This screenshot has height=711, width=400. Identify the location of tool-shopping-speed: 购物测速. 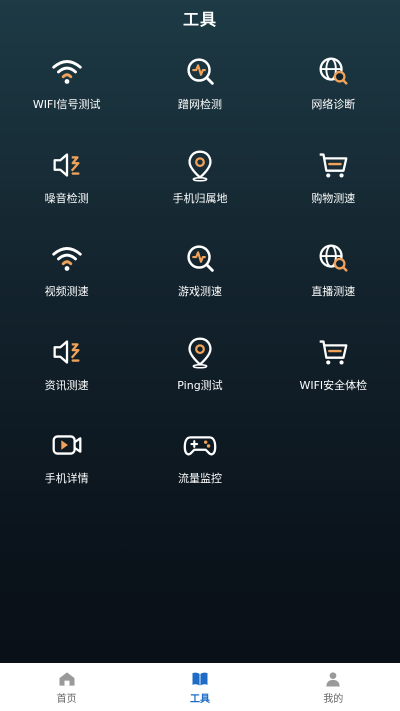
(333, 193).